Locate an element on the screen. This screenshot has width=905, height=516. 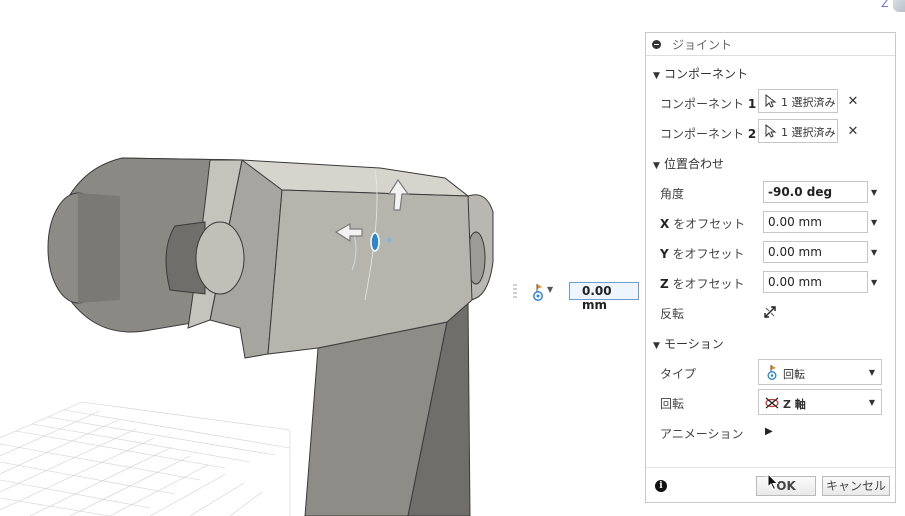
section-title: コンポーネント is located at coordinates (706, 74).